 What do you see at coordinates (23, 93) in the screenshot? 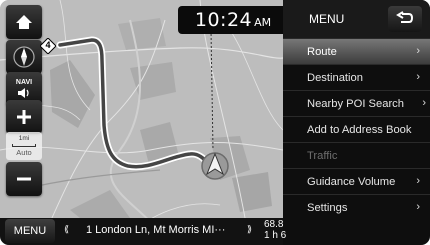
I see `speaker-icon` at bounding box center [23, 93].